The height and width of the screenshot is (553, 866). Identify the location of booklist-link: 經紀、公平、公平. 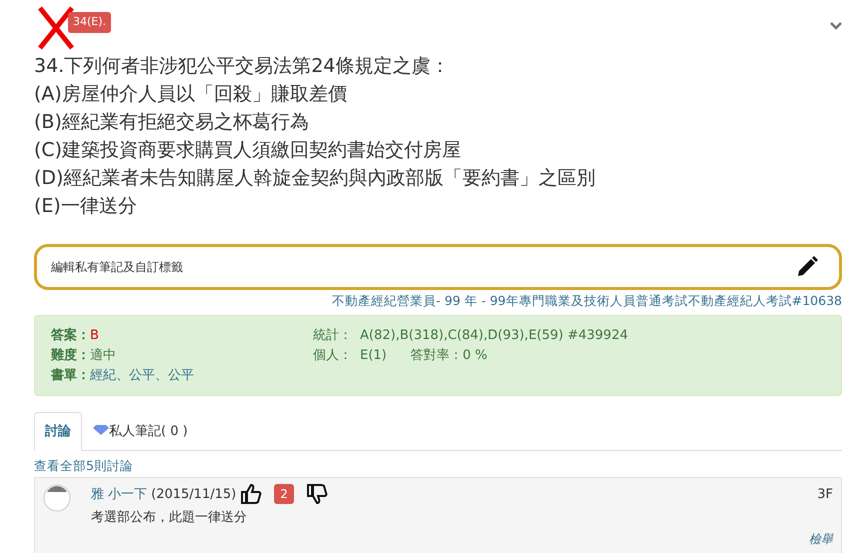
(142, 376).